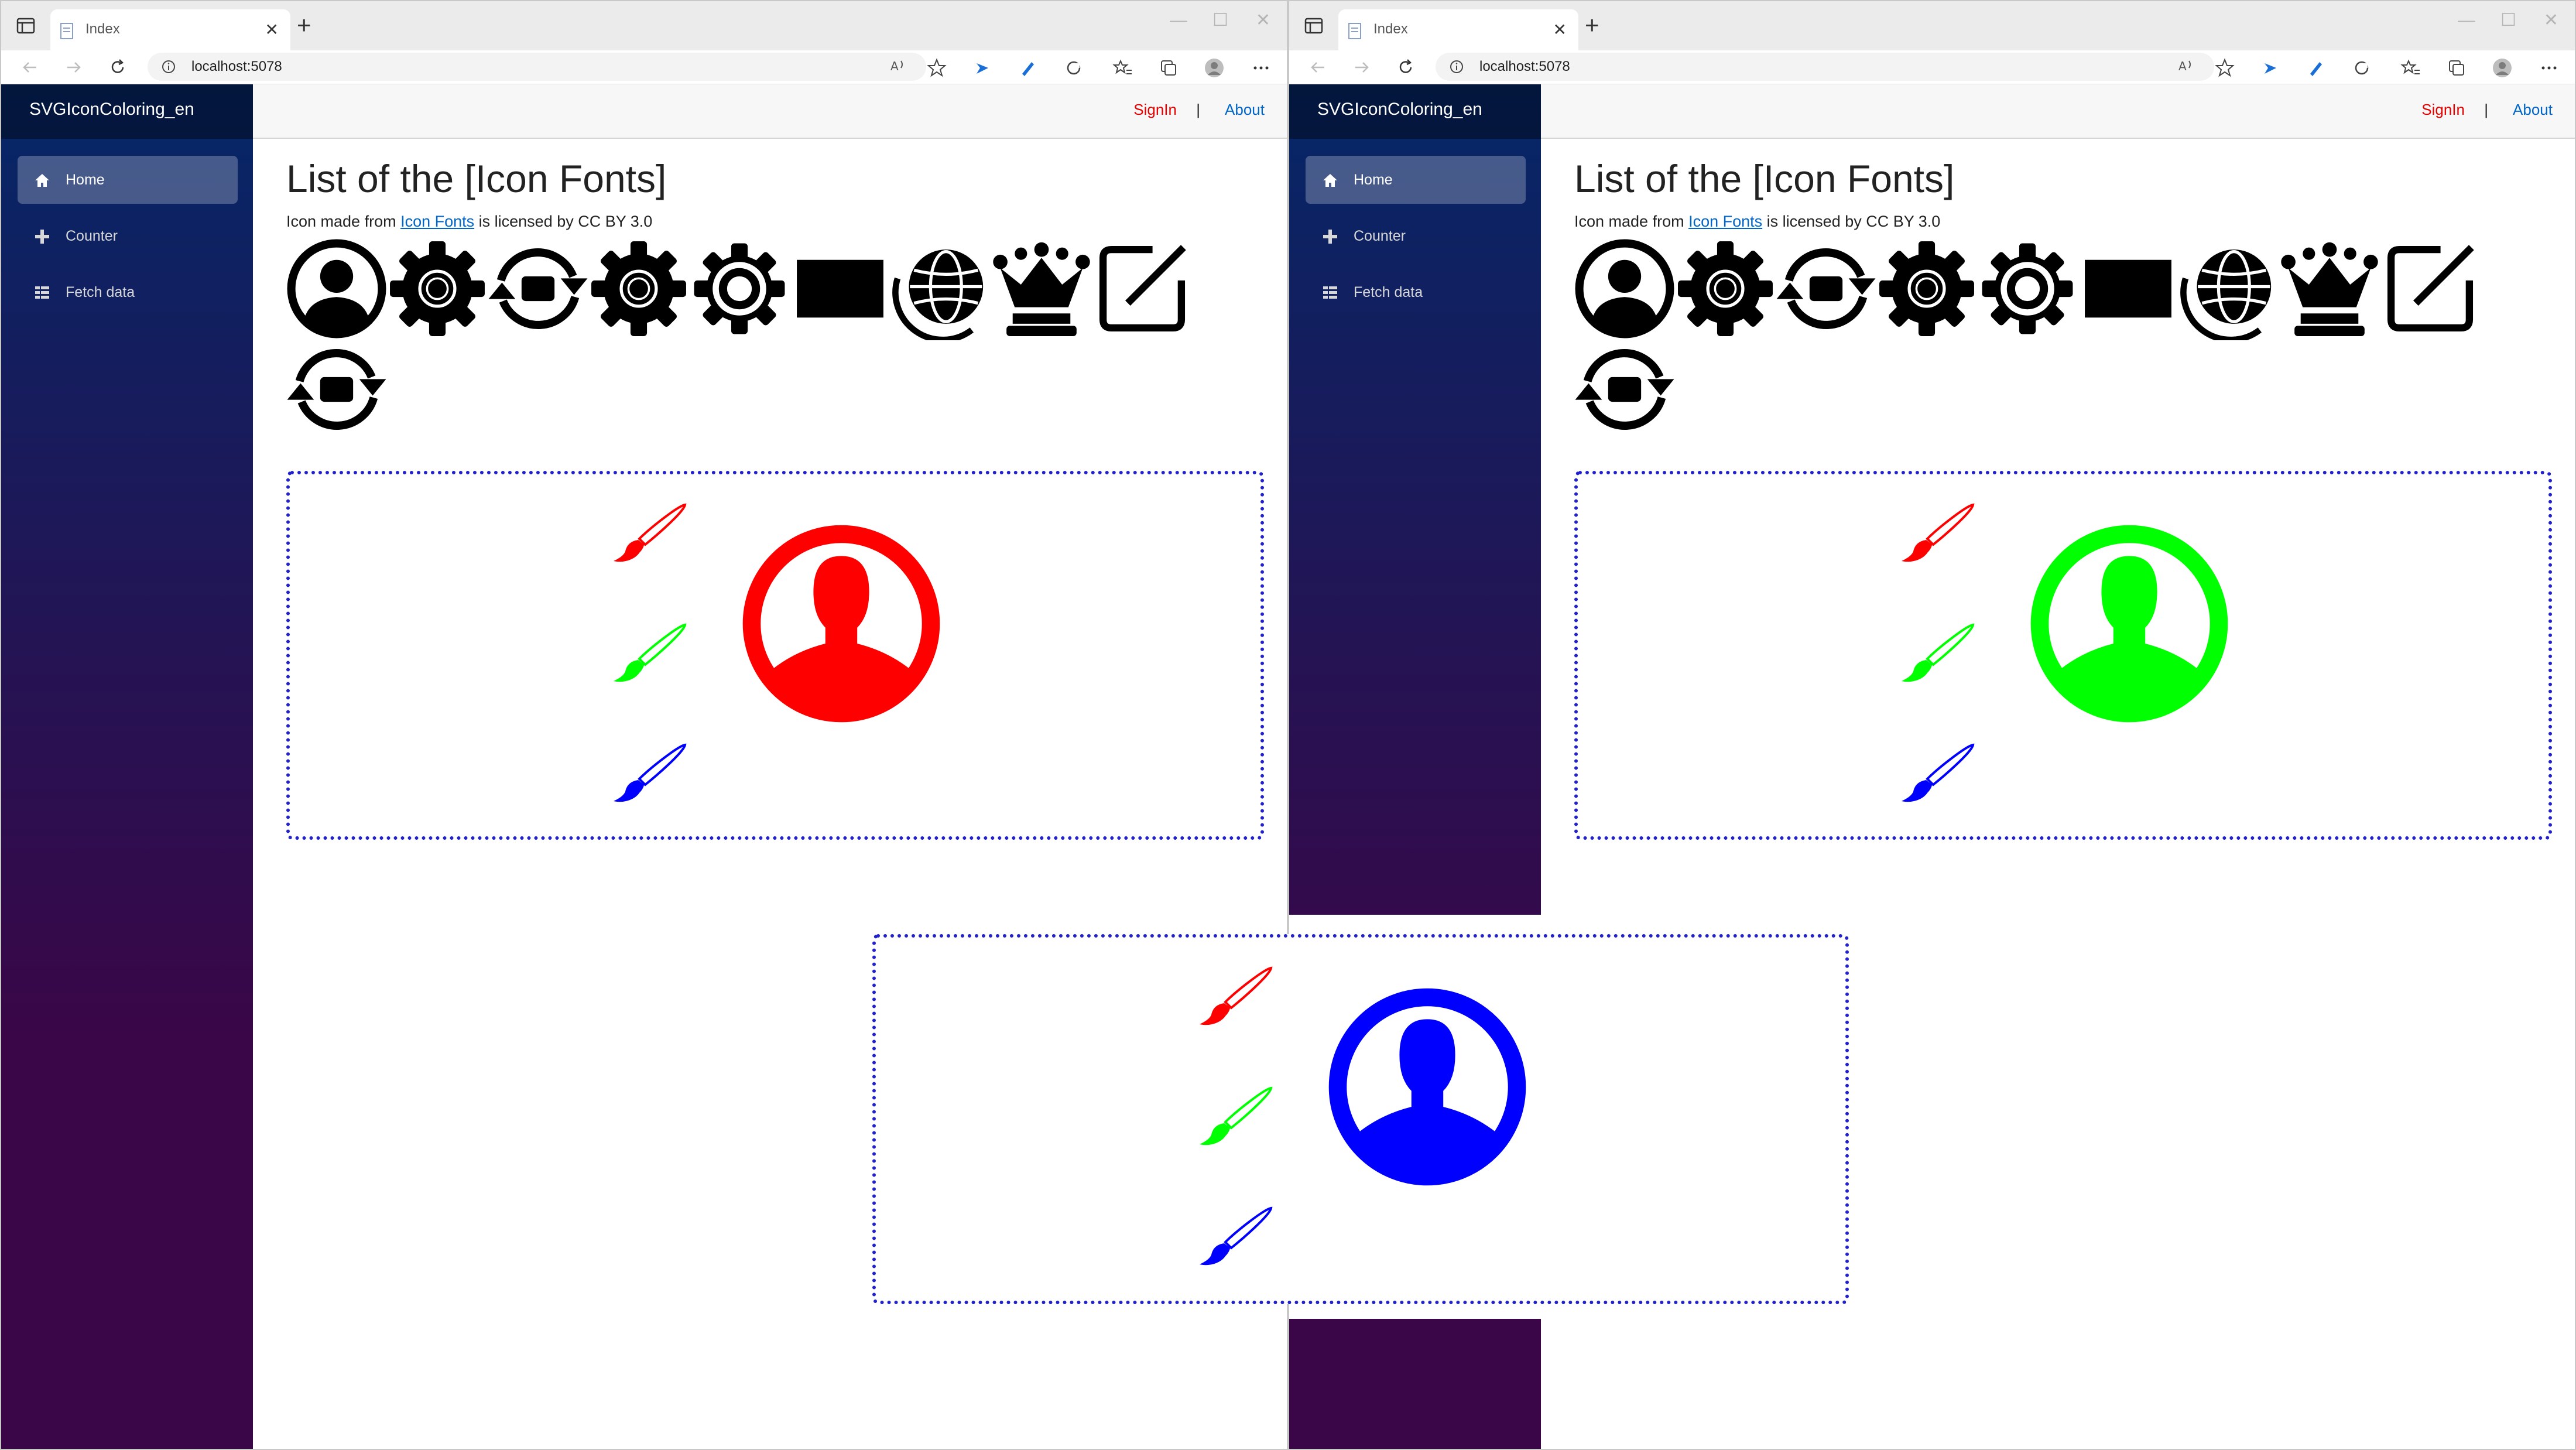 This screenshot has height=1450, width=2576. Describe the element at coordinates (840, 288) in the screenshot. I see `square-icon` at that location.